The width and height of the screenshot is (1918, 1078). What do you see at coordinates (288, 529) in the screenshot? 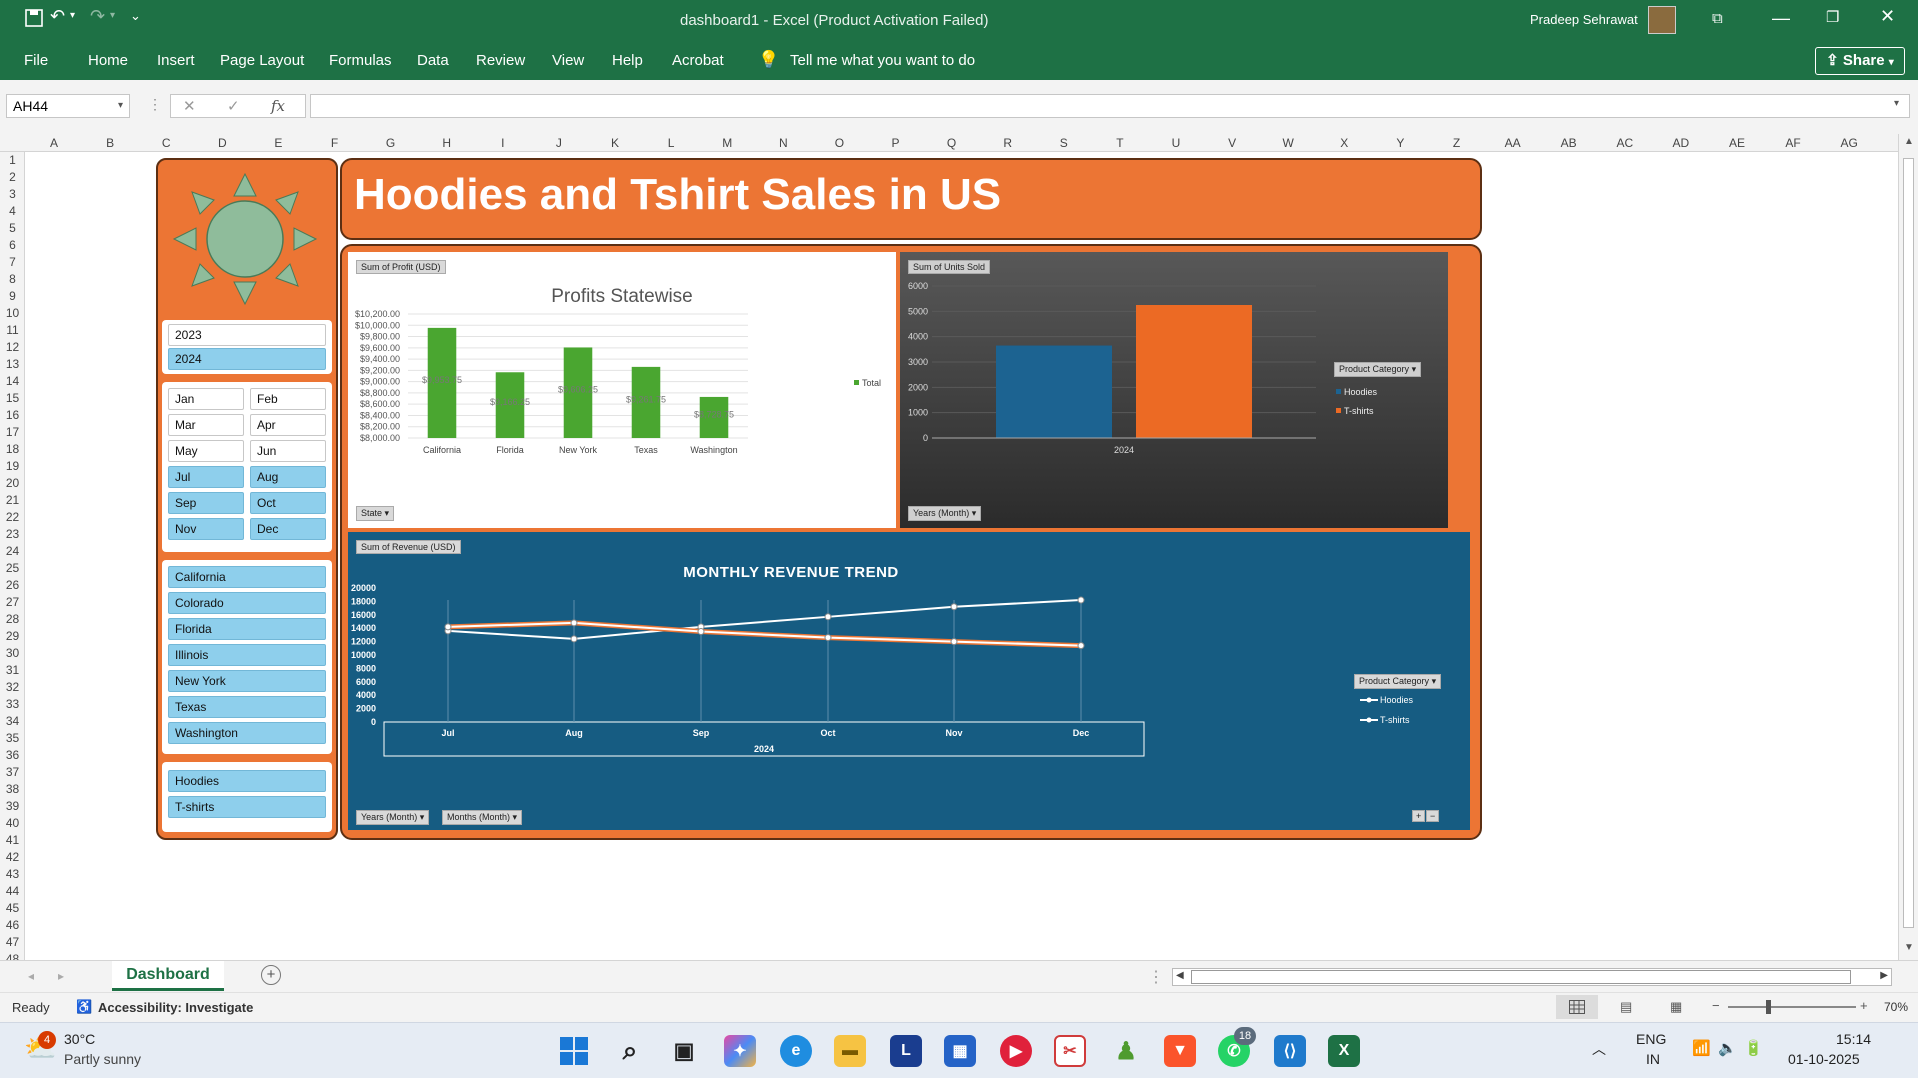
I see `slicer-month-dec: Dec` at bounding box center [288, 529].